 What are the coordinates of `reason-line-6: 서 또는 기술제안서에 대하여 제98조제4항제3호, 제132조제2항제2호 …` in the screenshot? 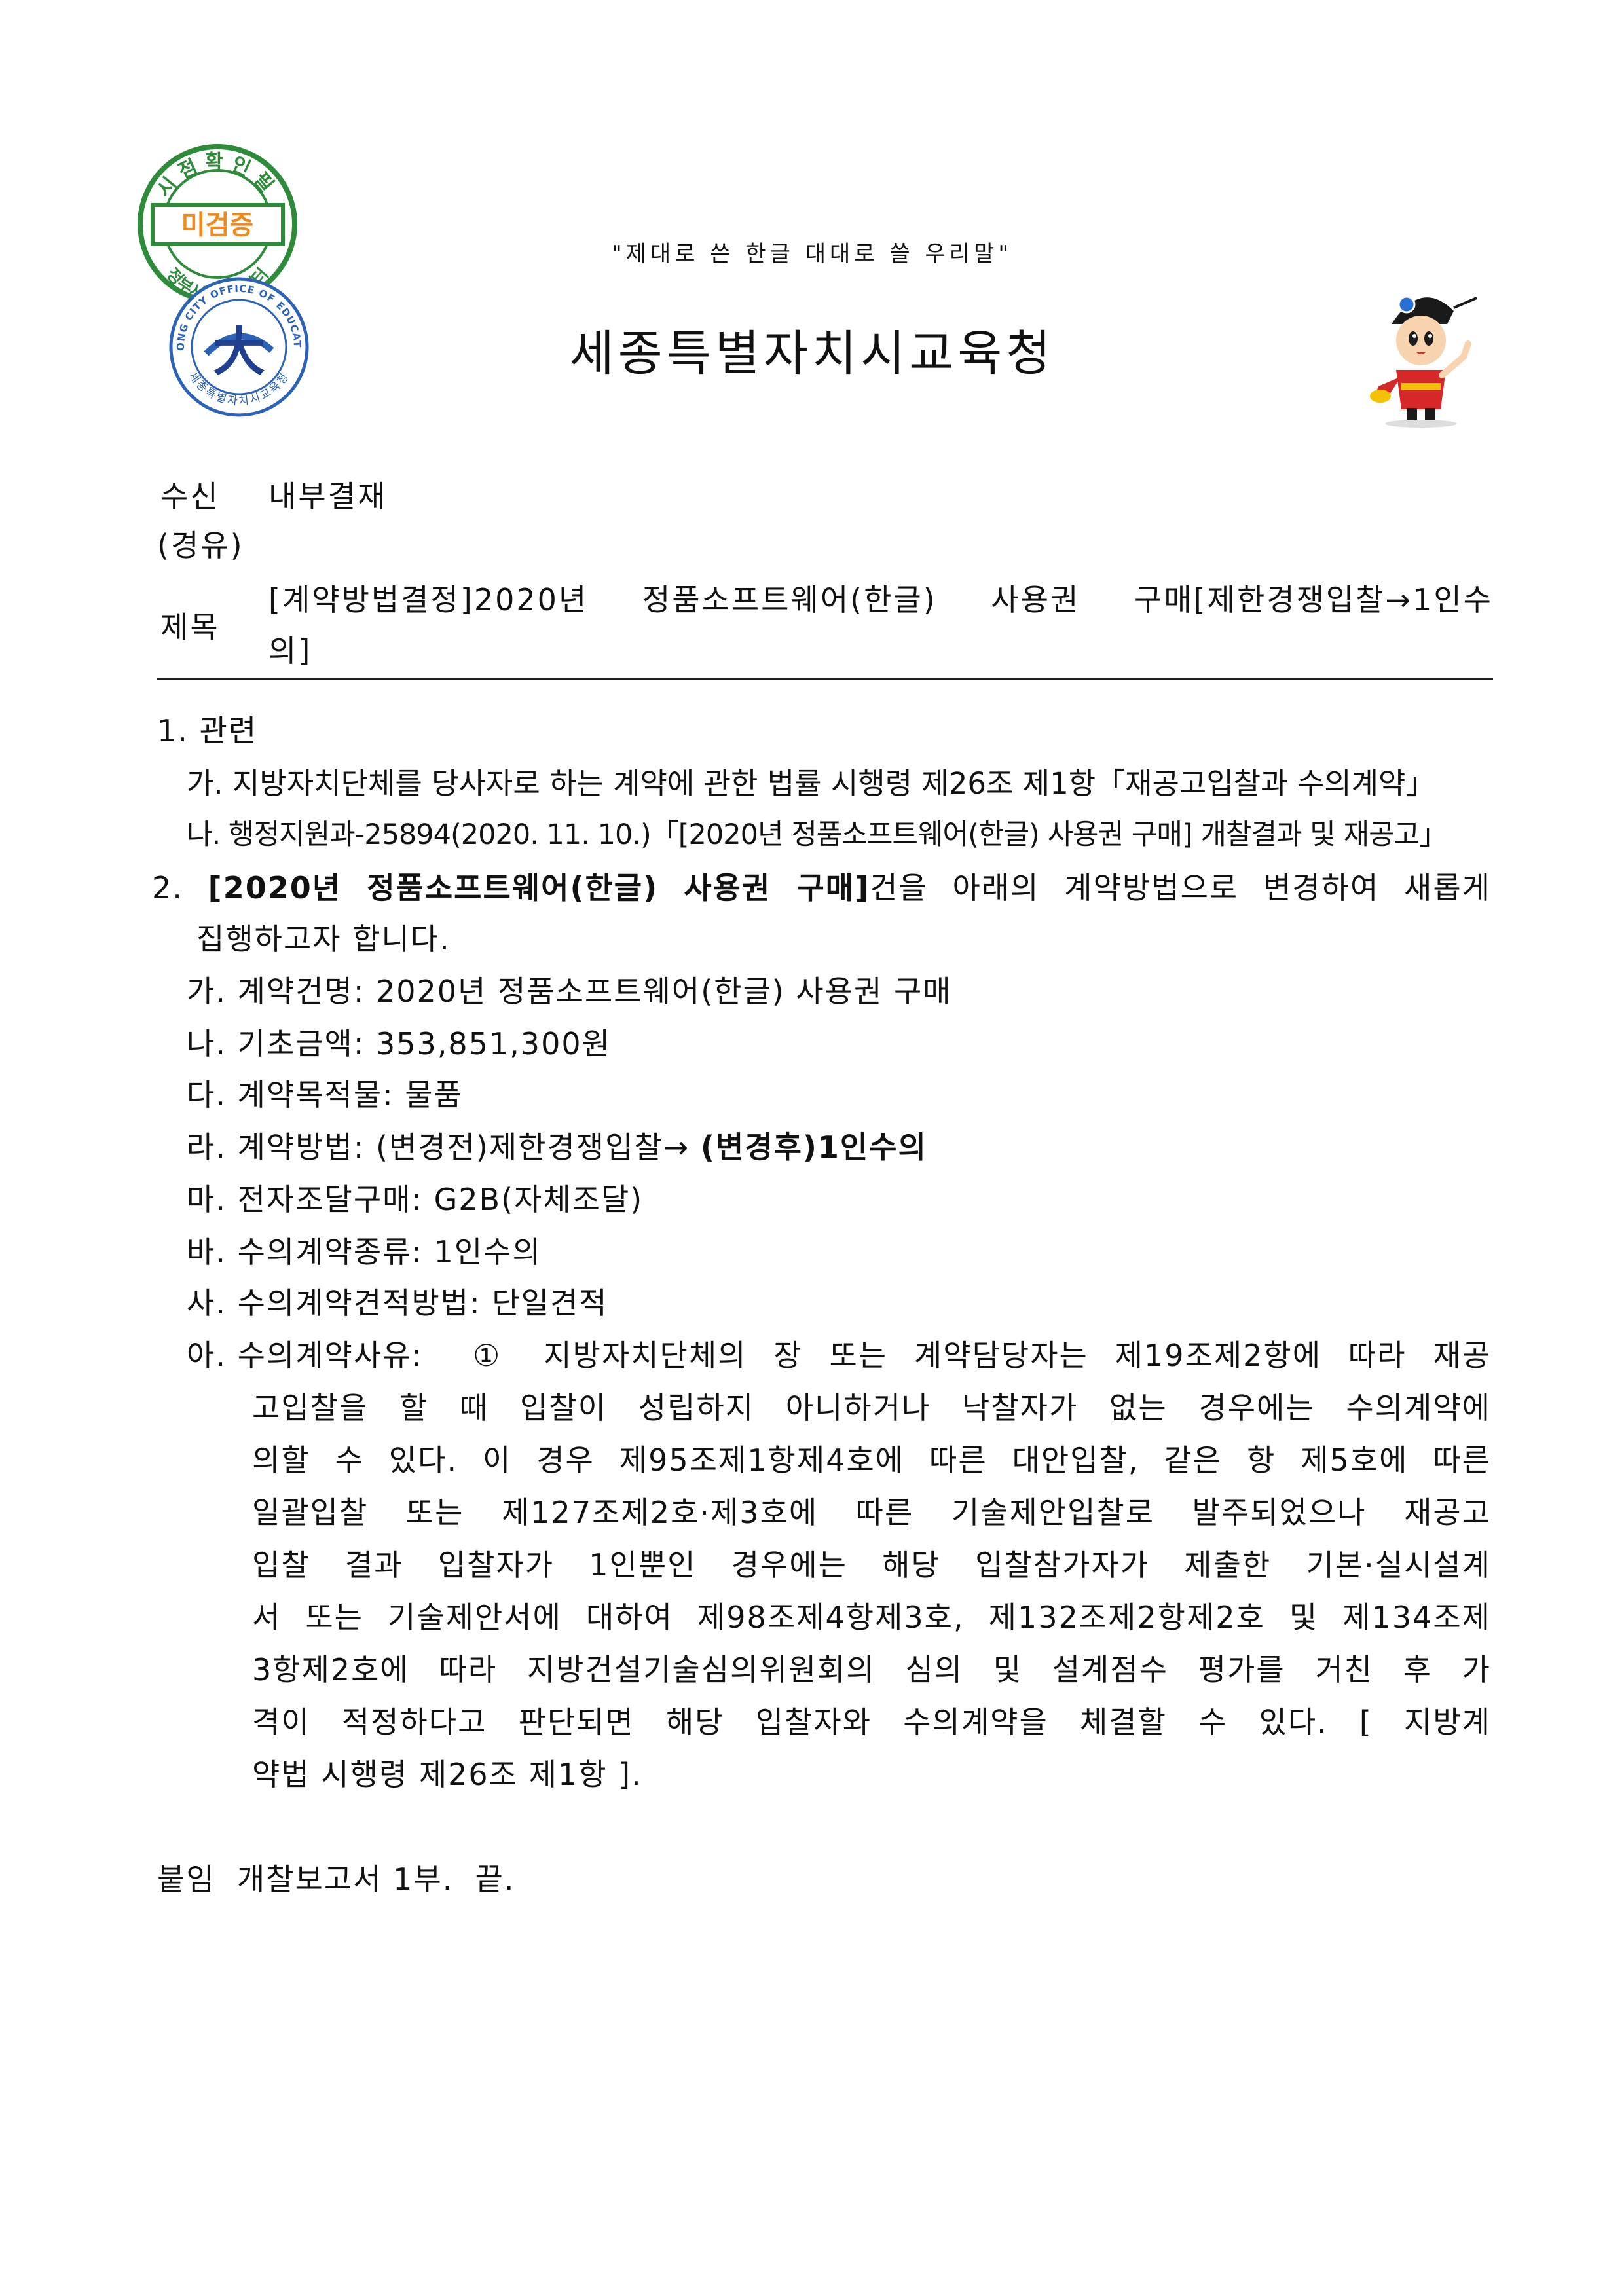 It's located at (871, 1617).